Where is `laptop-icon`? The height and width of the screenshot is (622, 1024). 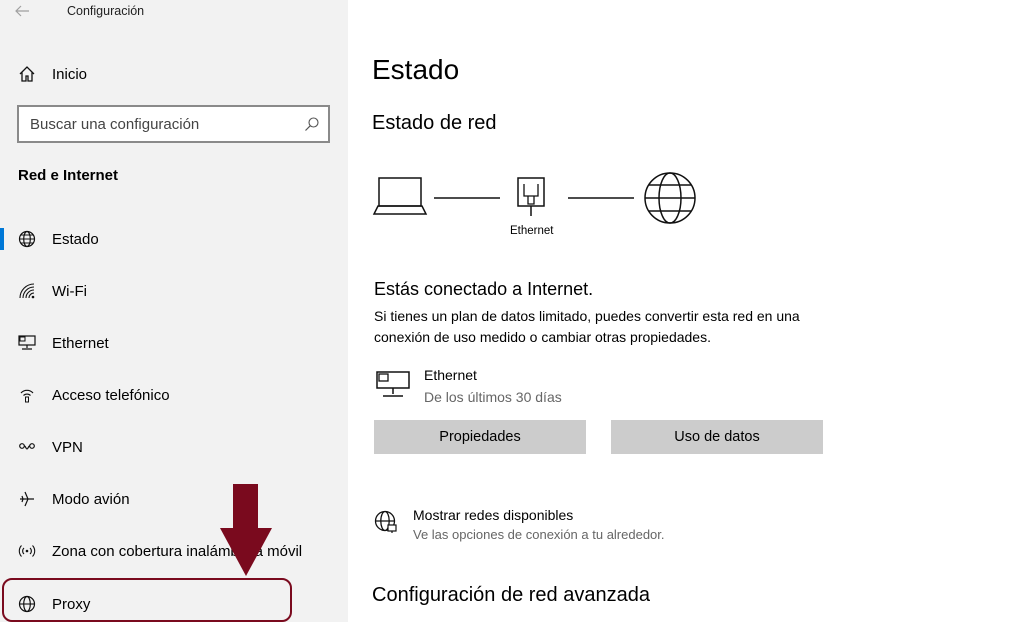 laptop-icon is located at coordinates (400, 196).